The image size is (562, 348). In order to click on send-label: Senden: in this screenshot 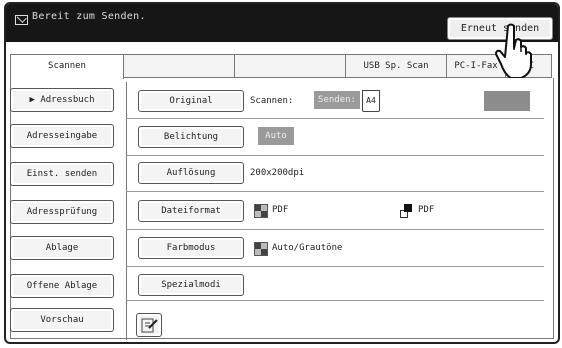, I will do `click(337, 100)`.